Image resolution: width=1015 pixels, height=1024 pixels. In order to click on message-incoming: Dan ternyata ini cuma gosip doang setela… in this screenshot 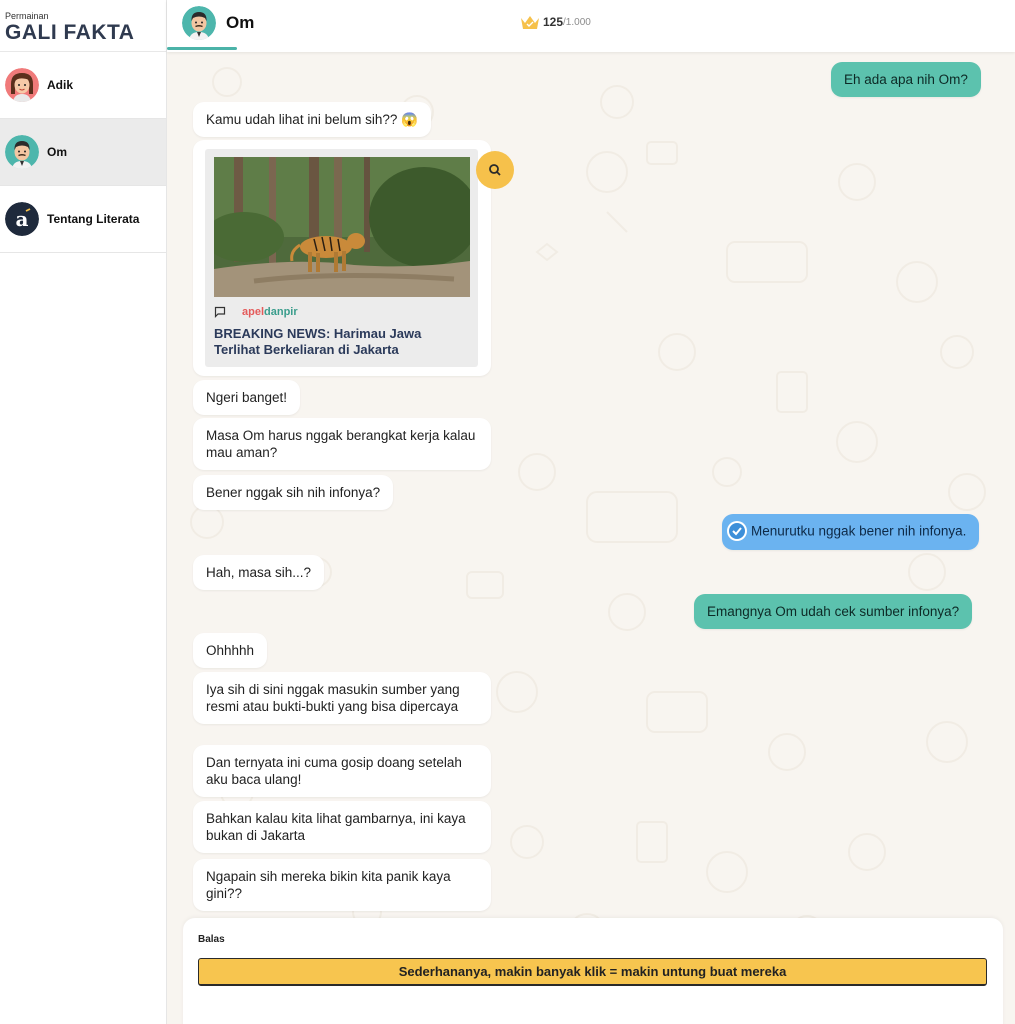, I will do `click(342, 771)`.